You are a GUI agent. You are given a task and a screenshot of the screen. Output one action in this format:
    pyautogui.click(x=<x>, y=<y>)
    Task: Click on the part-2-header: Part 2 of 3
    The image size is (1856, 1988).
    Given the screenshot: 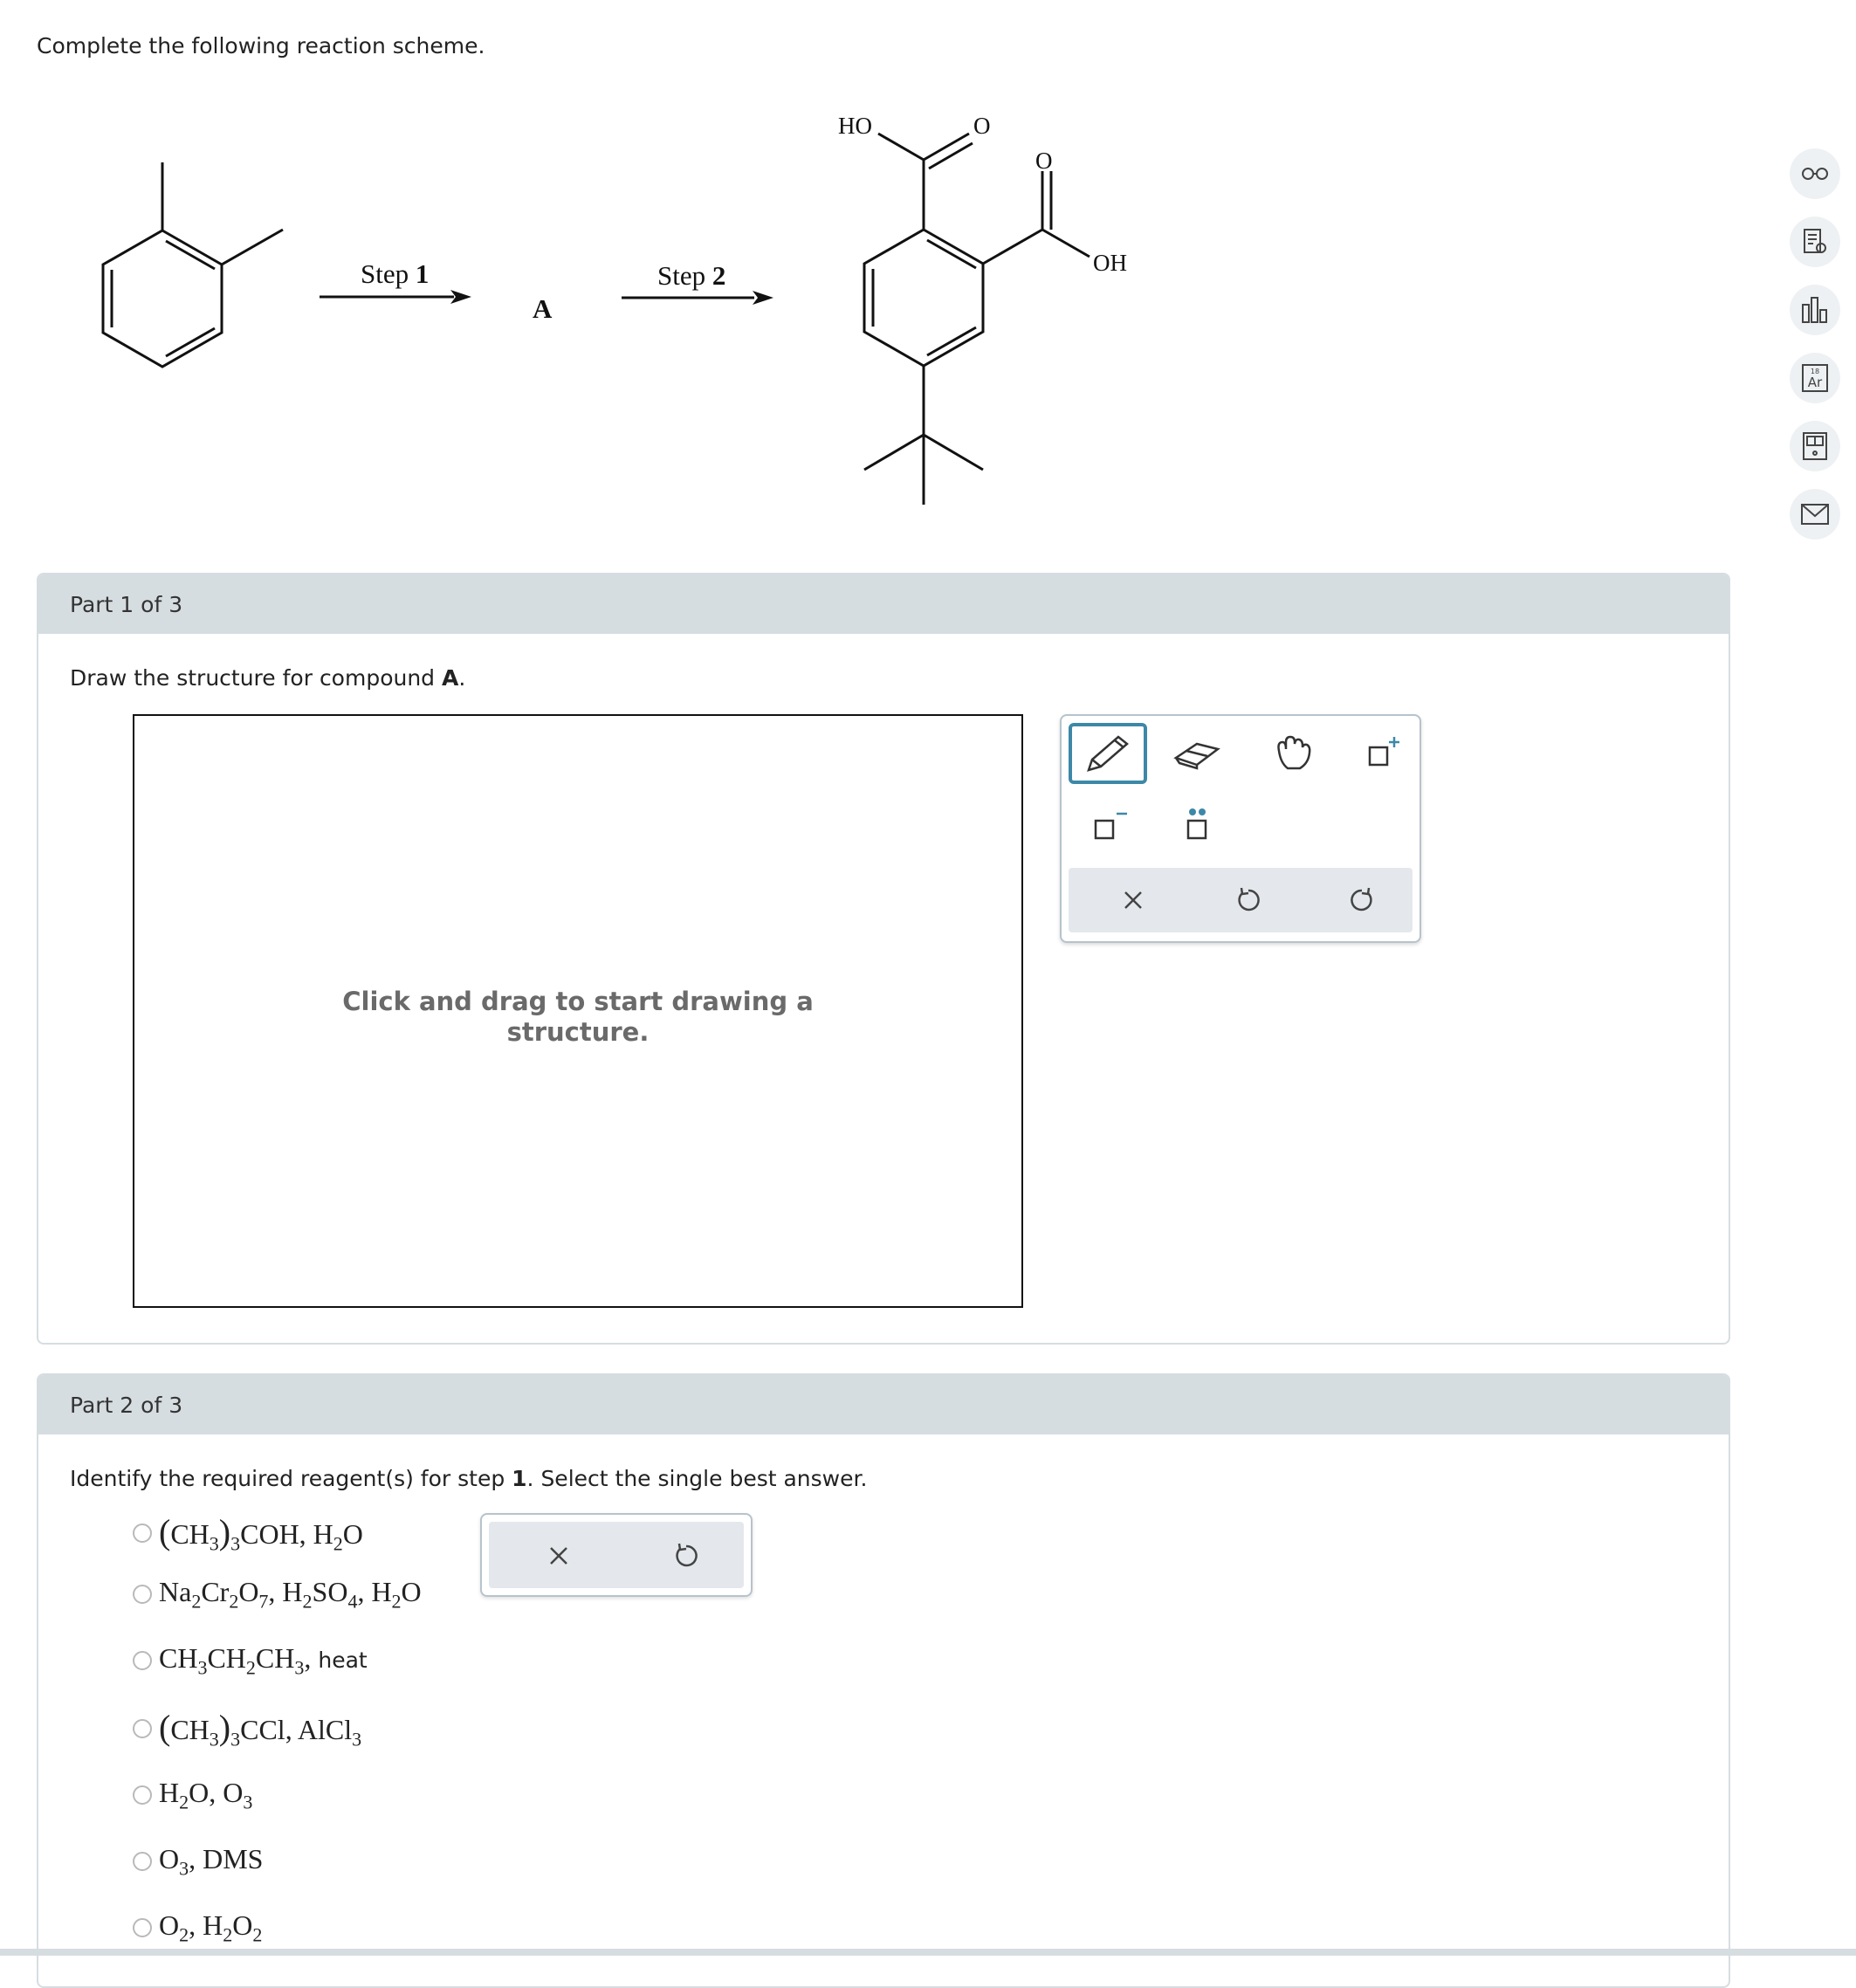 What is the action you would take?
    pyautogui.click(x=883, y=1404)
    